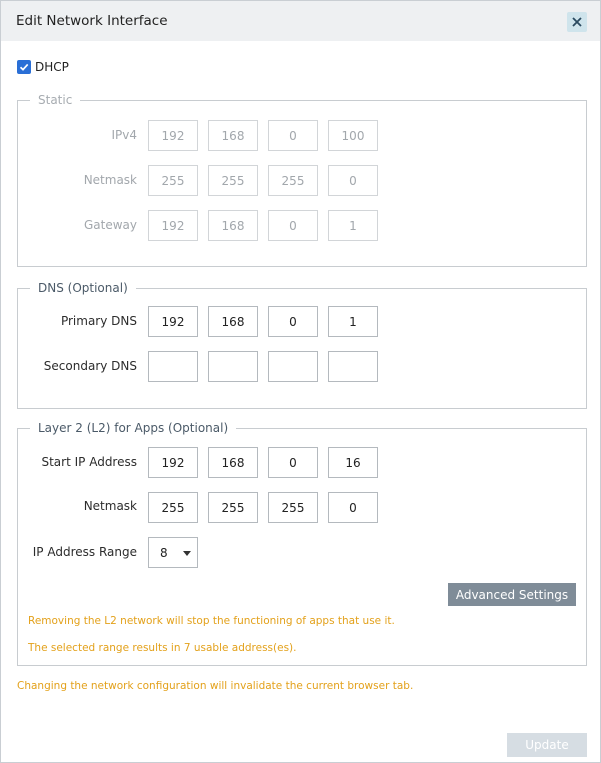  Describe the element at coordinates (233, 135) in the screenshot. I see `ipv4-octet-2: 168` at that location.